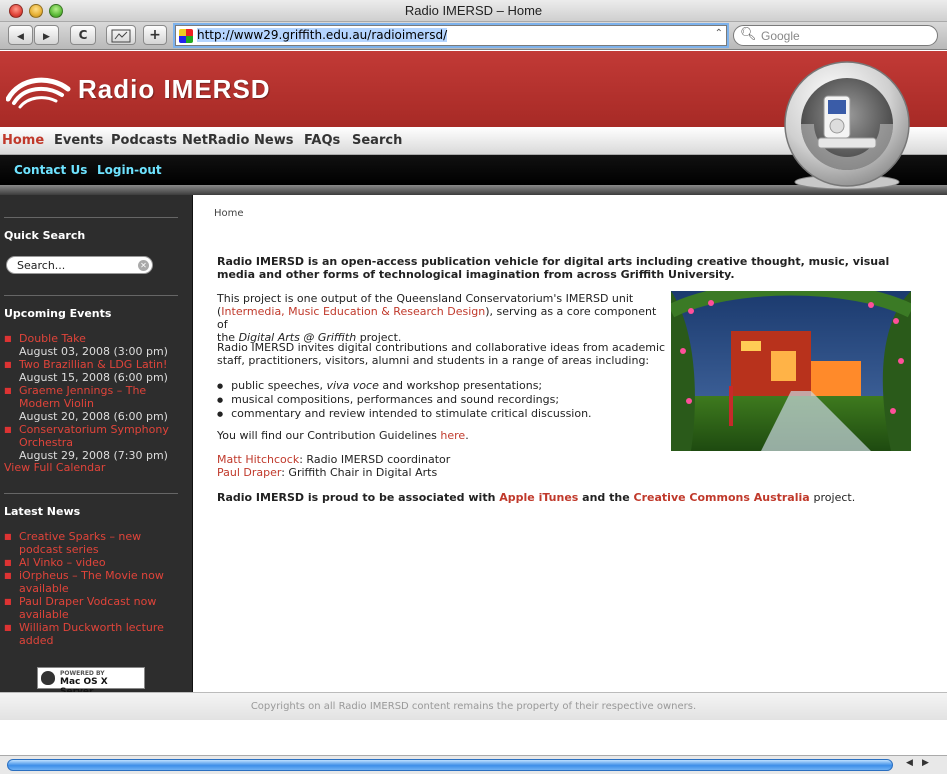 This screenshot has height=774, width=947. I want to click on back-arrow-icon: ◀, so click(20, 37).